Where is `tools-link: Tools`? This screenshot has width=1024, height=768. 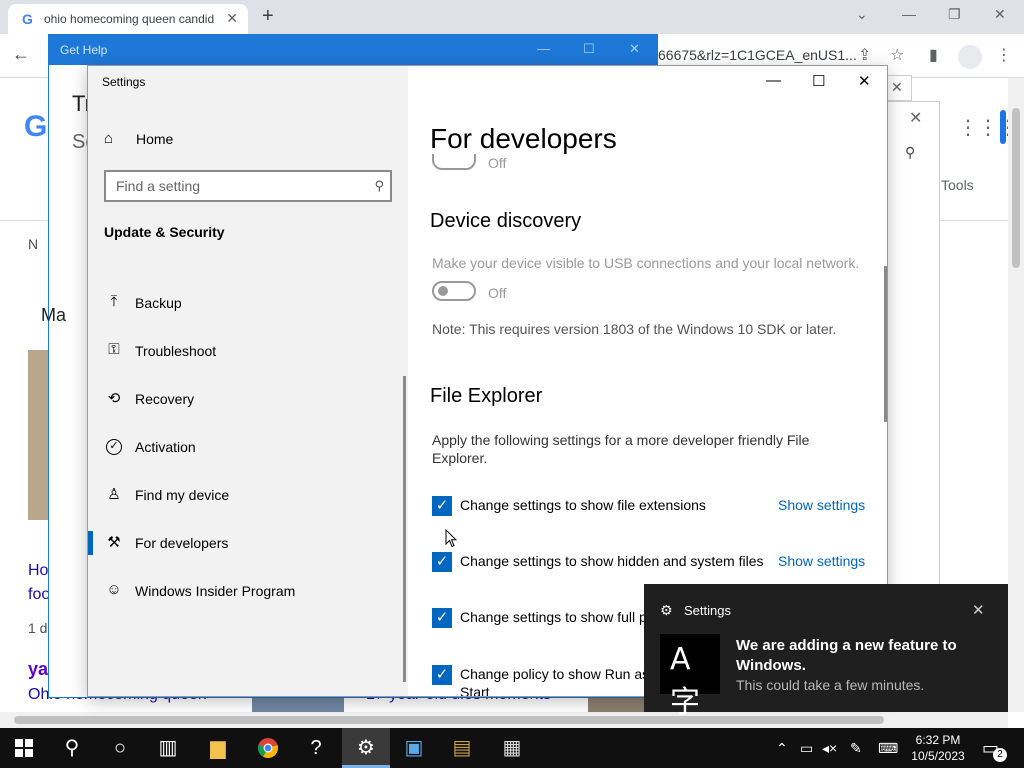
tools-link: Tools is located at coordinates (957, 185).